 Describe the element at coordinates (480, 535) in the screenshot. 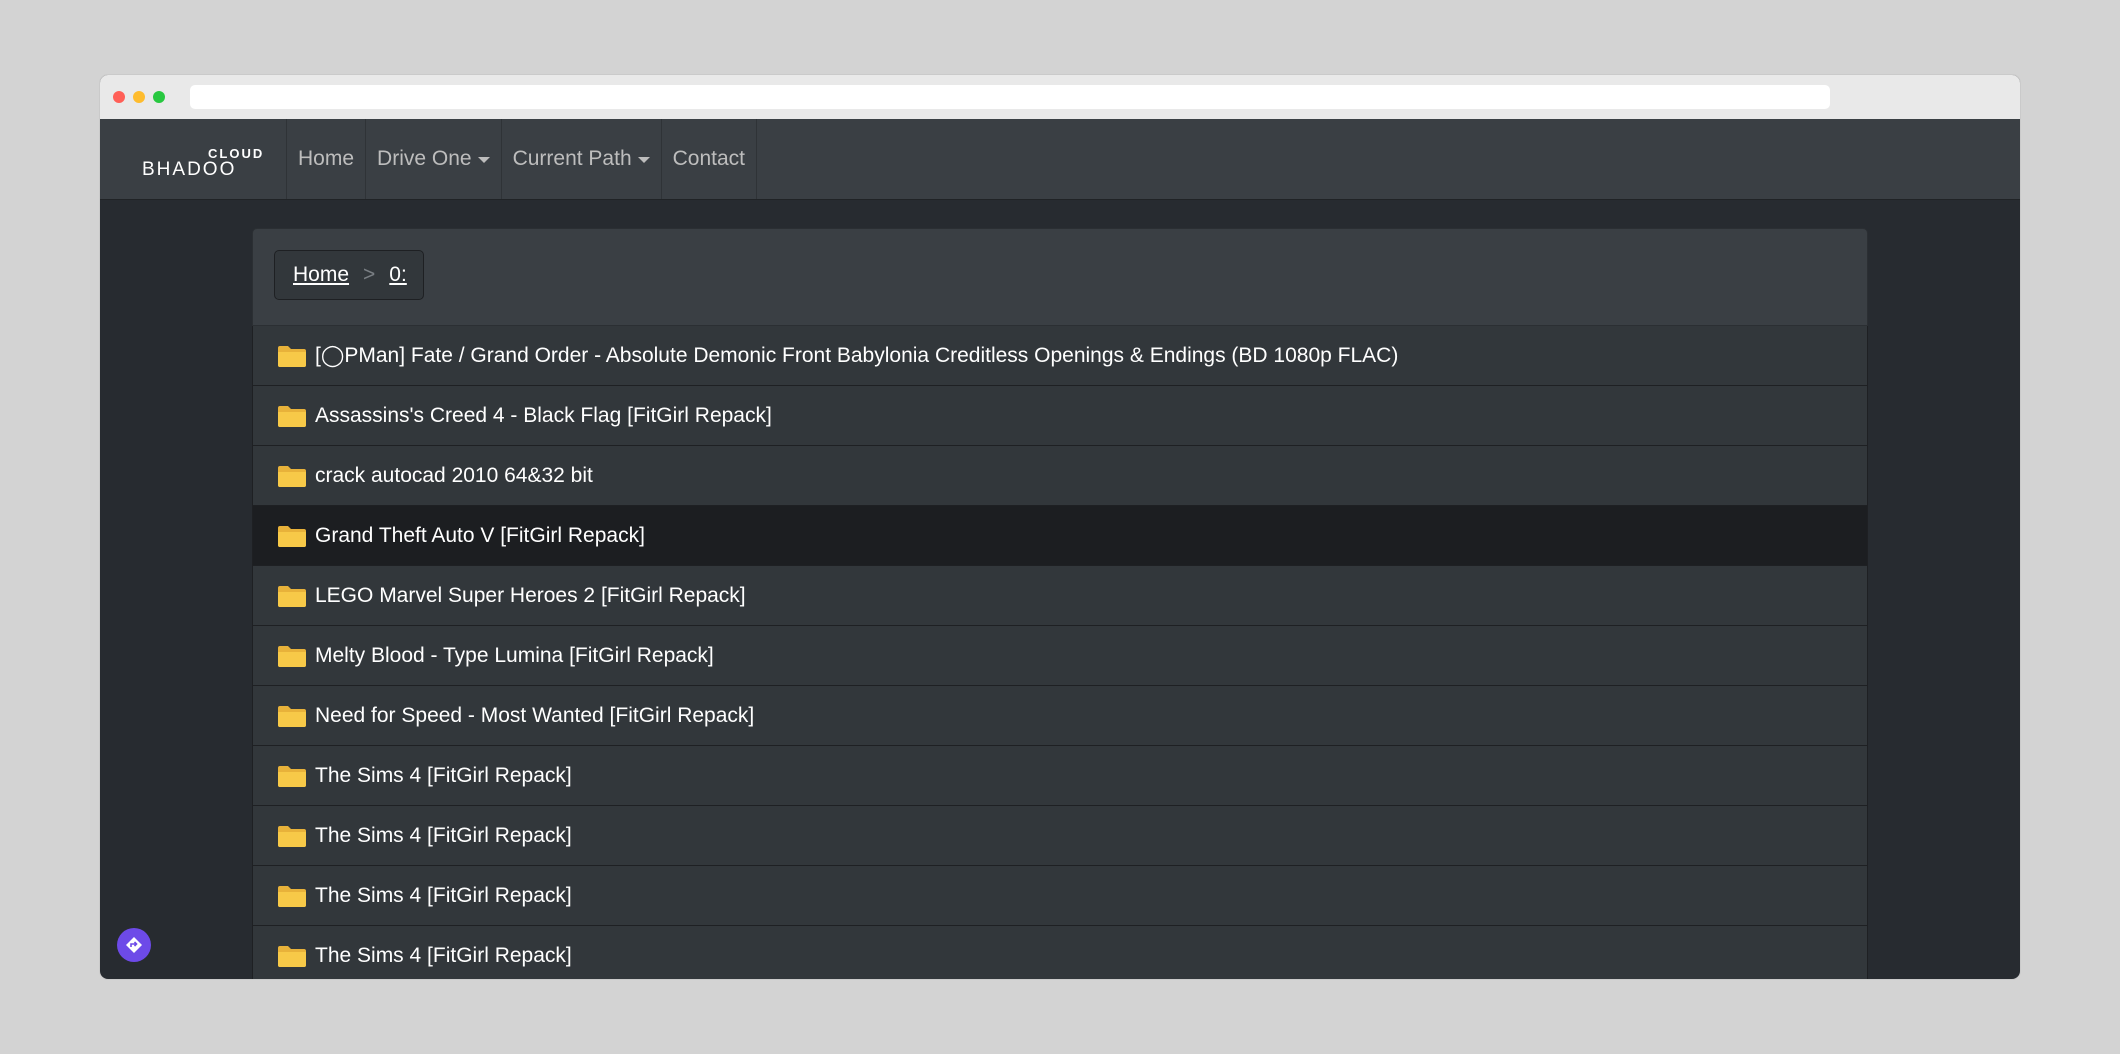

I see `file-name: Grand Theft Auto V [FitGirl Repack]` at that location.